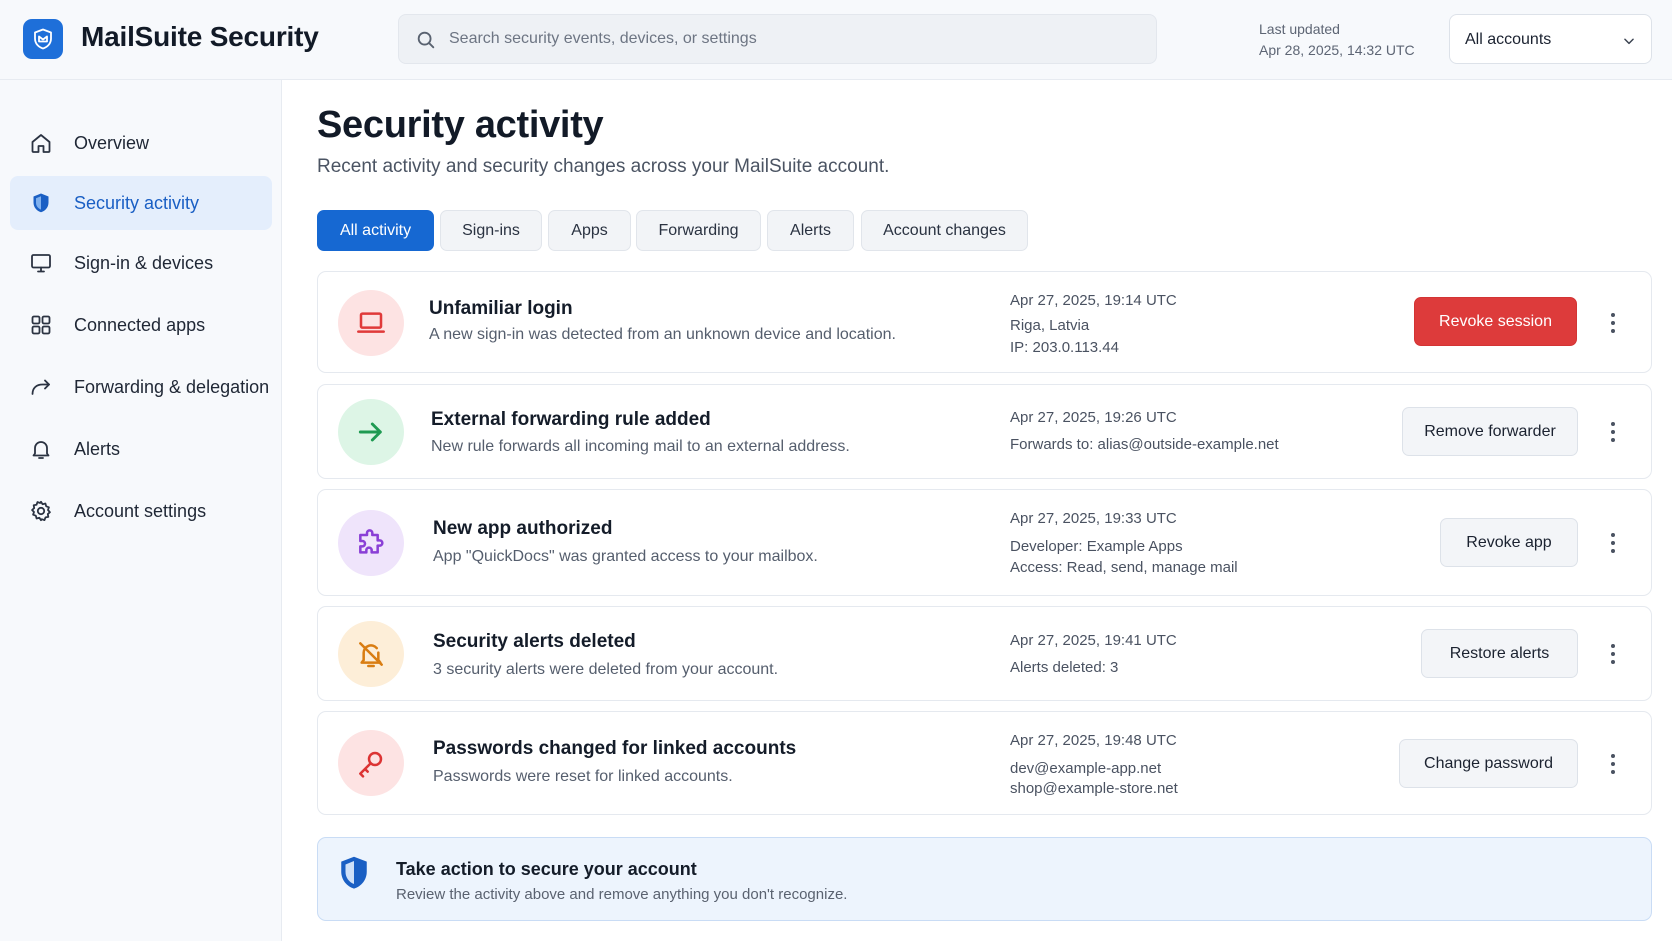 The image size is (1672, 941). Describe the element at coordinates (1064, 347) in the screenshot. I see `event-detail: IP: 203.0.113.44` at that location.